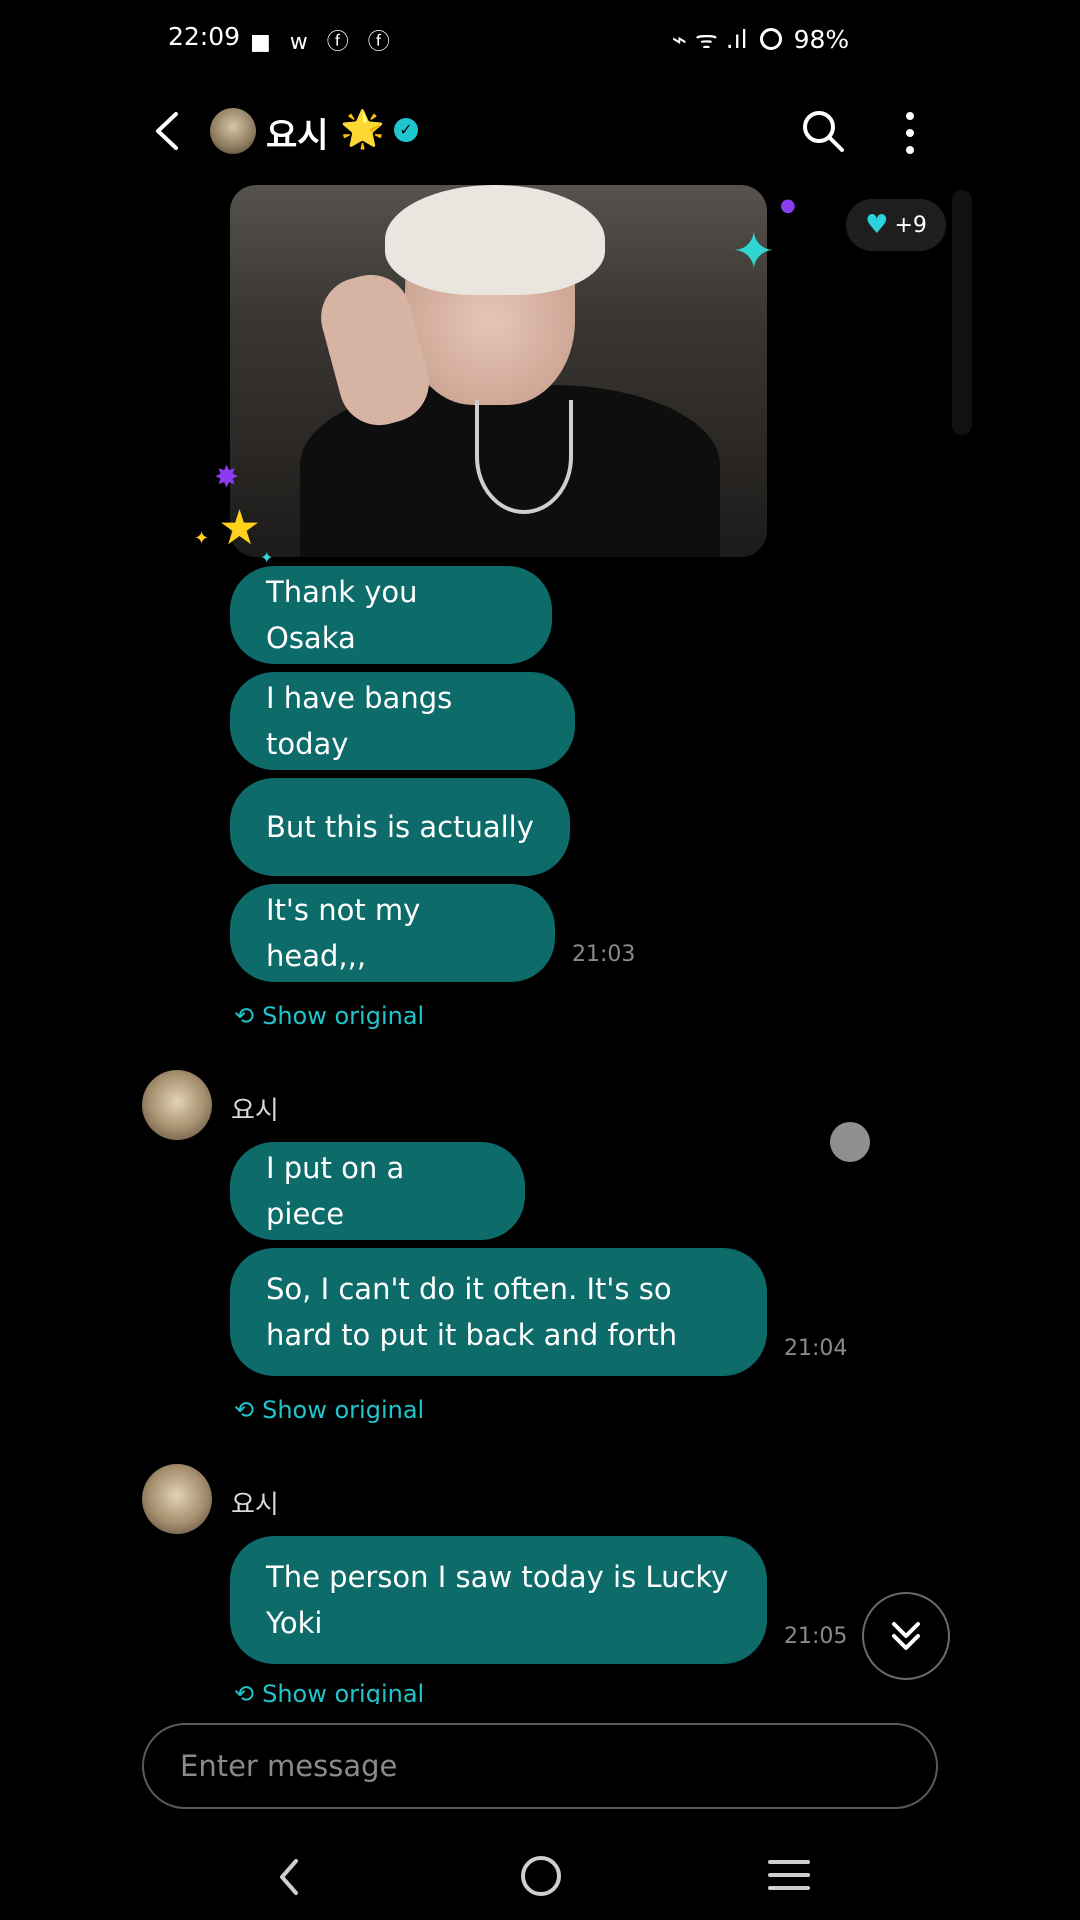  Describe the element at coordinates (788, 205) in the screenshot. I see `sparkle-icon: ●` at that location.